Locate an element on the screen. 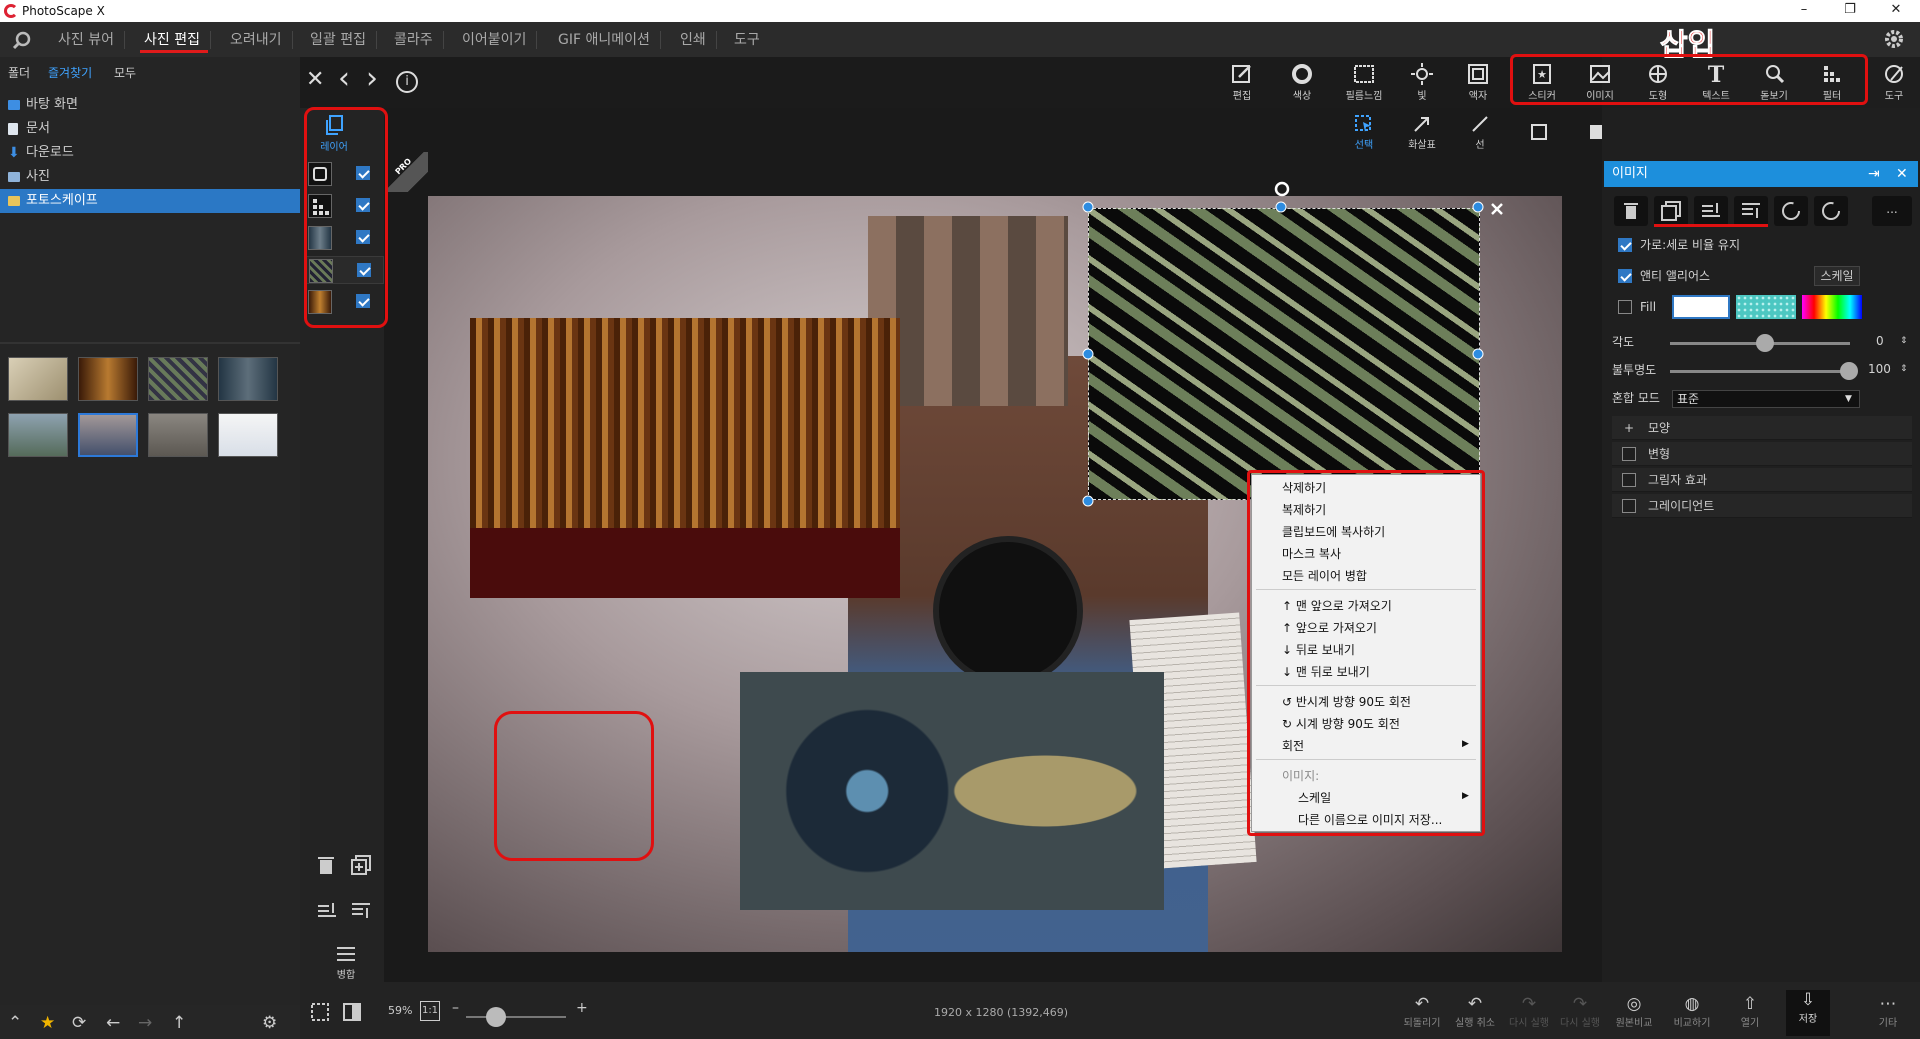 This screenshot has height=1039, width=1920. undo-button: ↶ 실행 취소 is located at coordinates (1475, 1011).